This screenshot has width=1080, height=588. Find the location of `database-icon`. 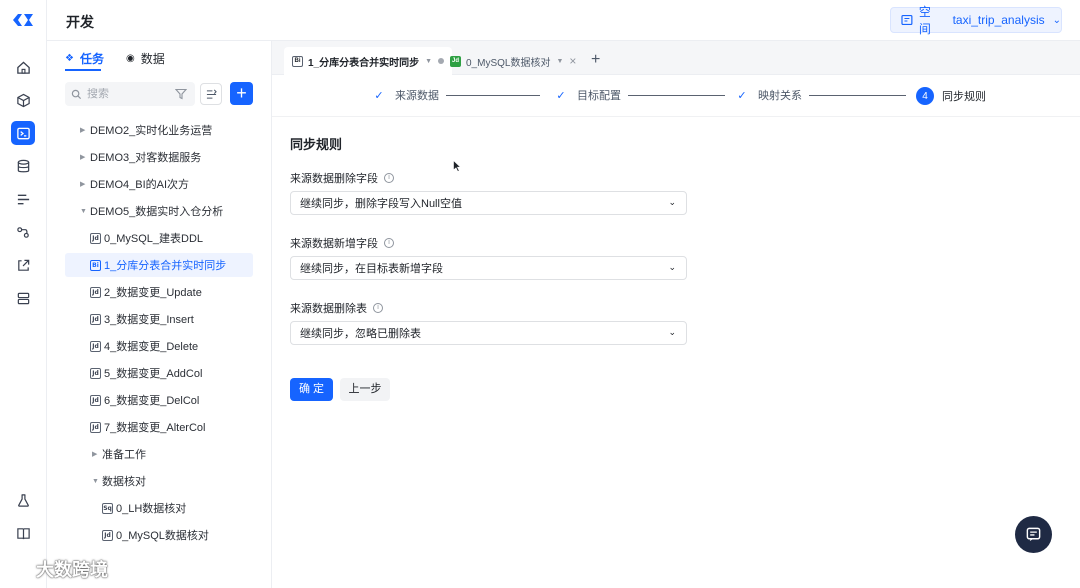

database-icon is located at coordinates (23, 166).